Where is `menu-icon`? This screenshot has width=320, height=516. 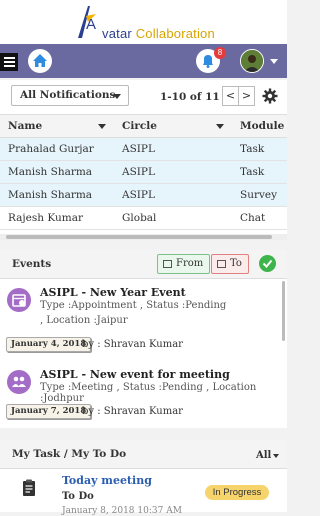
menu-icon is located at coordinates (9, 62).